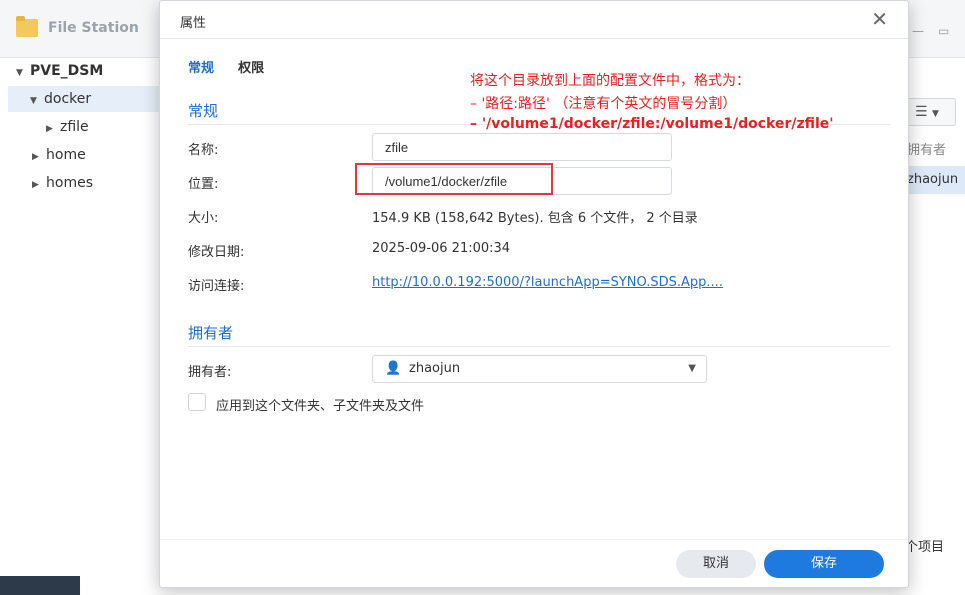 The width and height of the screenshot is (965, 595). I want to click on tree-item-label: homes, so click(69, 183).